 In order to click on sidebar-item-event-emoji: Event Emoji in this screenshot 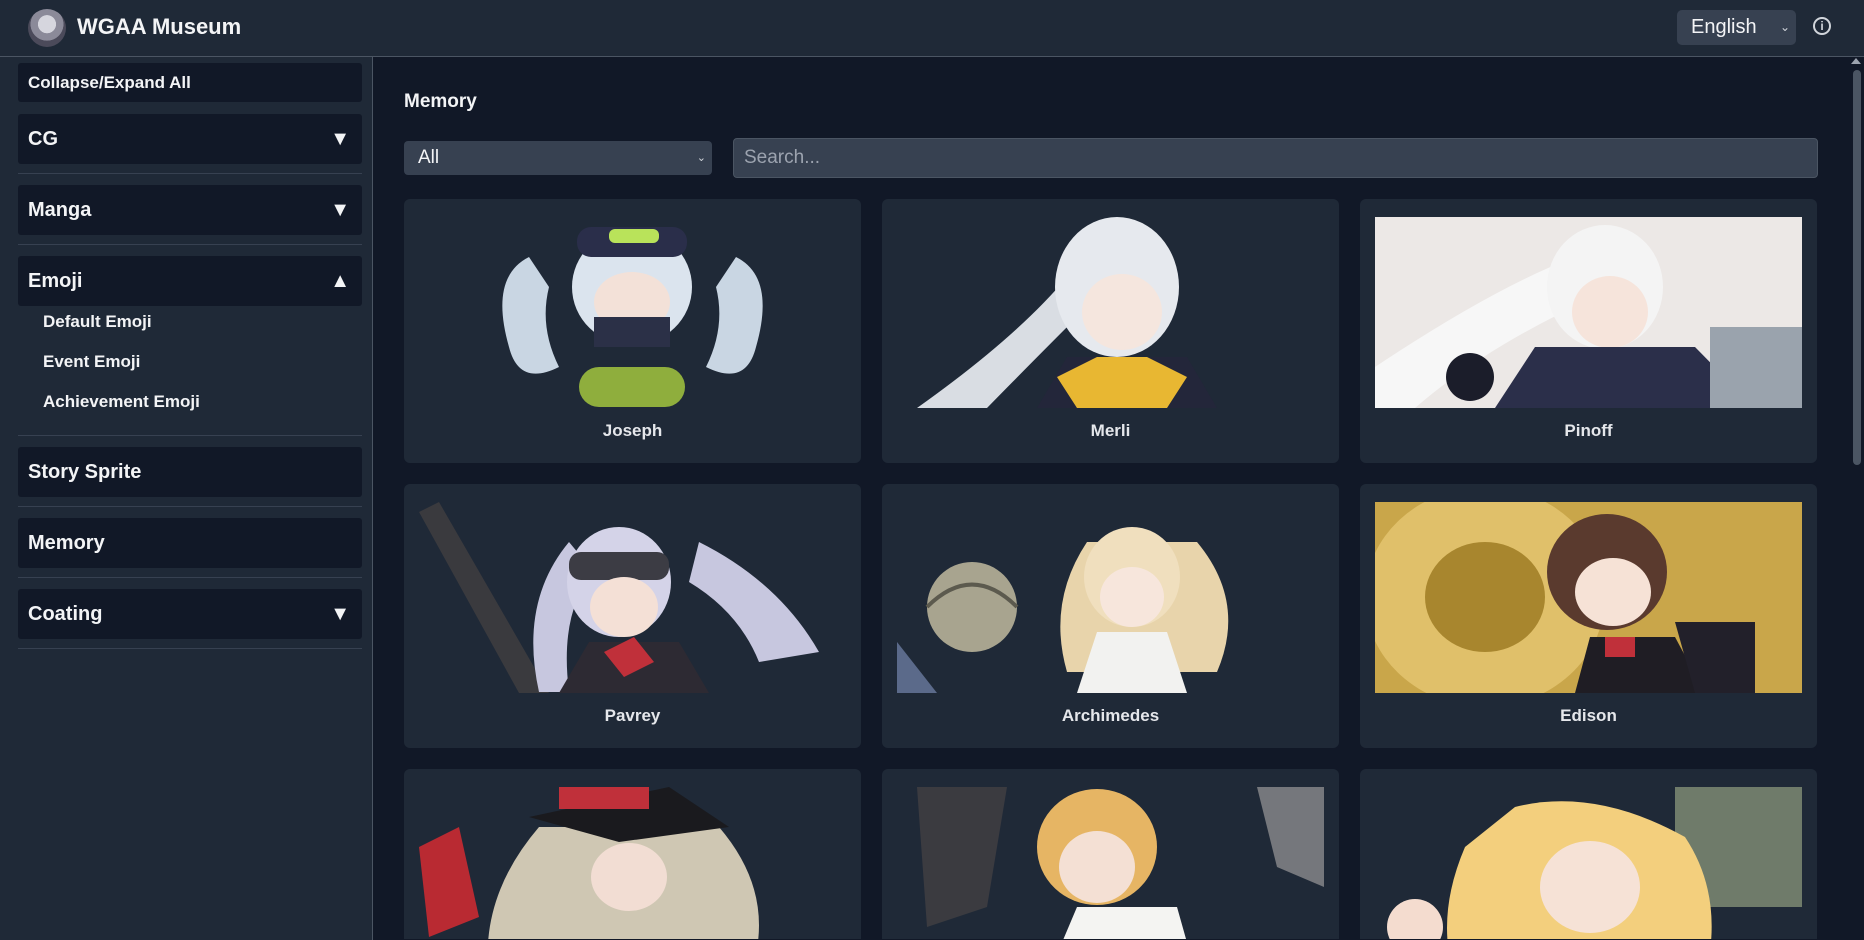, I will do `click(91, 362)`.